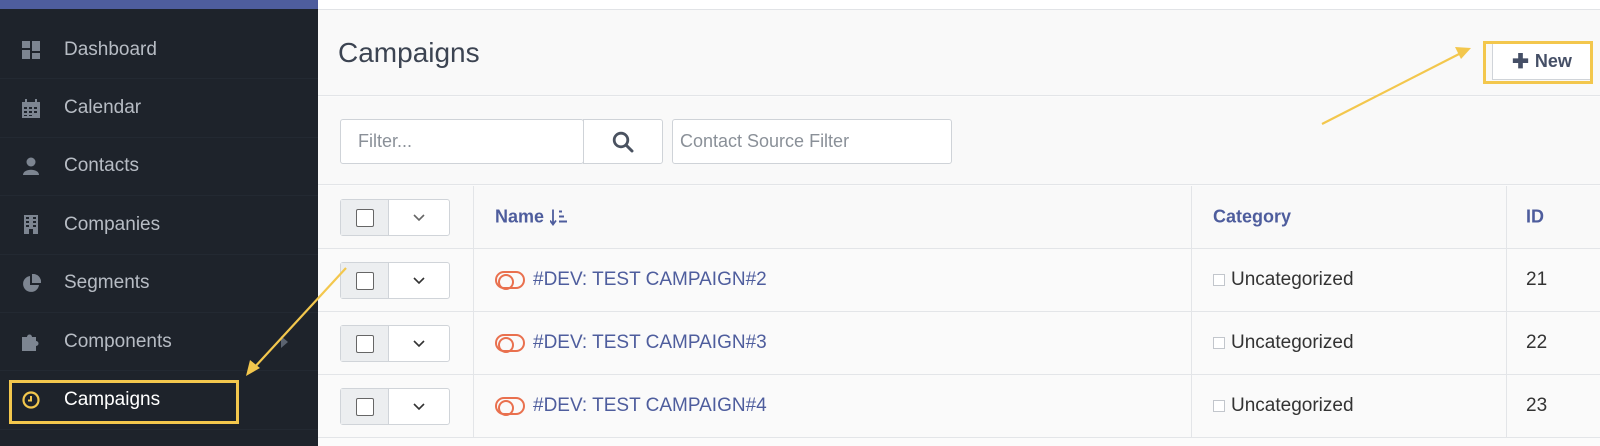 Image resolution: width=1600 pixels, height=446 pixels. Describe the element at coordinates (124, 402) in the screenshot. I see `campaigns-highlight-box` at that location.